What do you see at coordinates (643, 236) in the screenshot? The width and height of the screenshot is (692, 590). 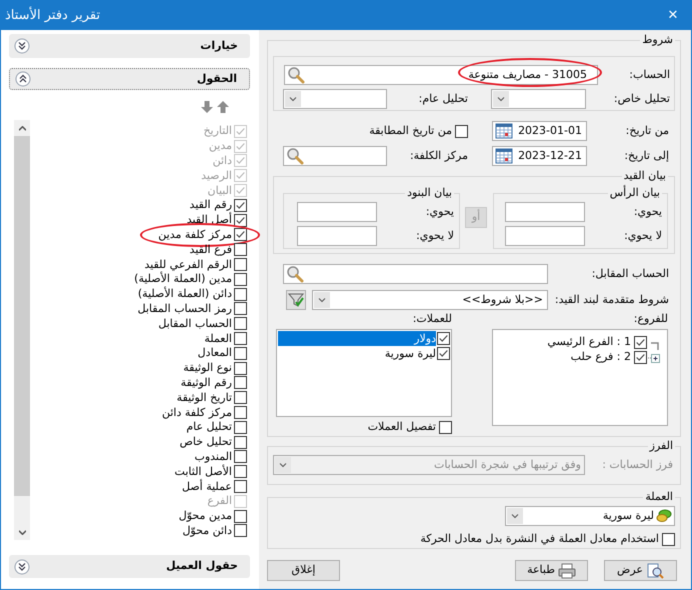 I see `field-label: لا يحوي:` at bounding box center [643, 236].